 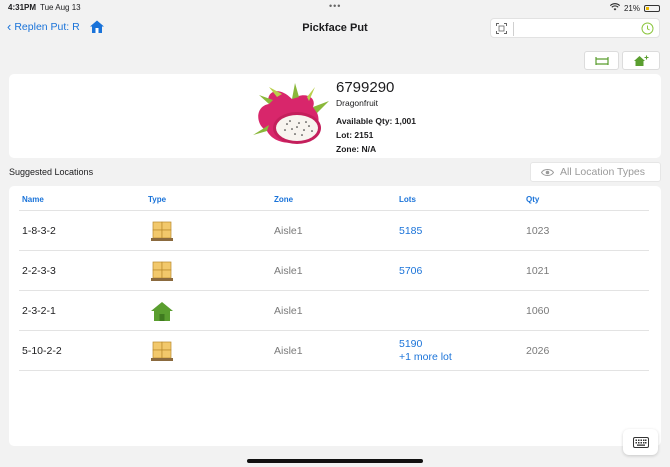 What do you see at coordinates (538, 351) in the screenshot?
I see `location-qty: 2026` at bounding box center [538, 351].